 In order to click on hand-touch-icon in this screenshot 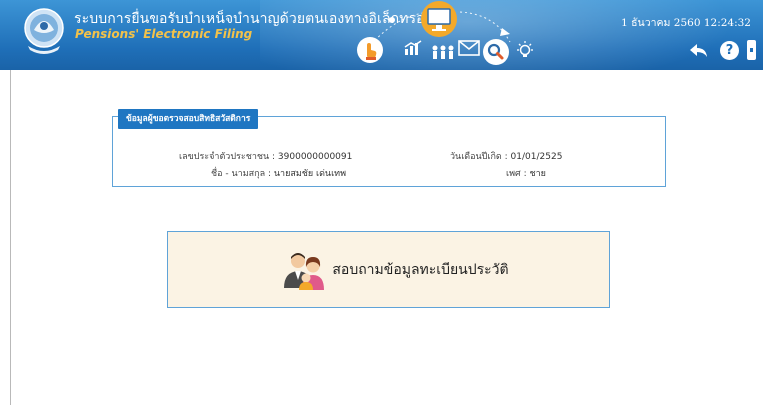, I will do `click(370, 50)`.